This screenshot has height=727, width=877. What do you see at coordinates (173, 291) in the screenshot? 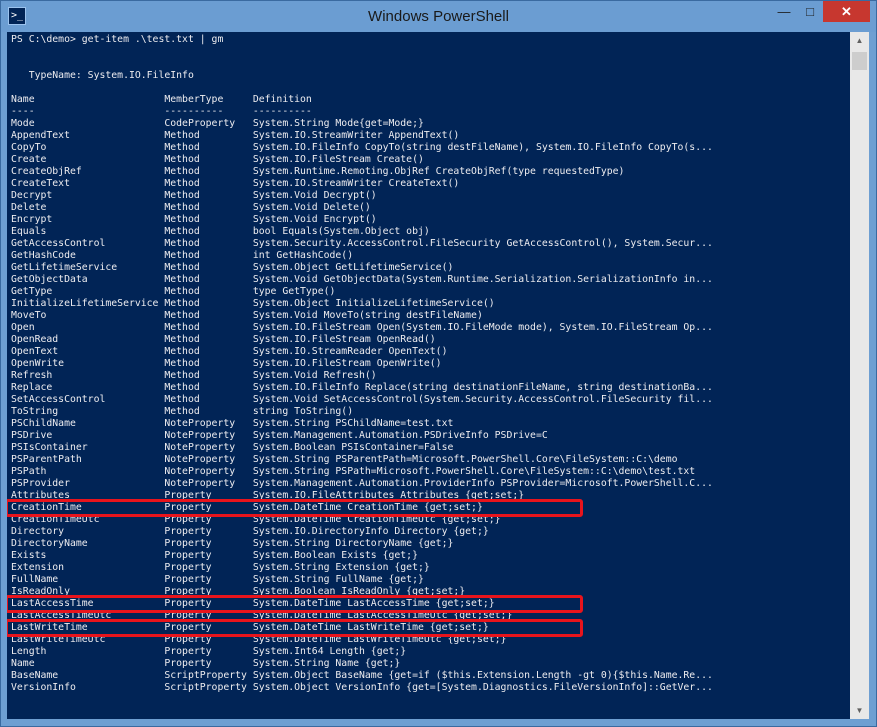
I see `member-row: GetType Method type GetType()` at bounding box center [173, 291].